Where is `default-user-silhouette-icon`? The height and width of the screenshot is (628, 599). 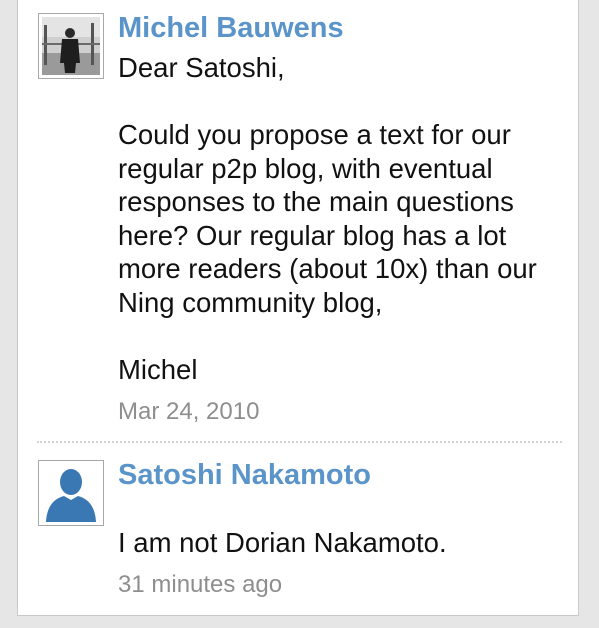
default-user-silhouette-icon is located at coordinates (71, 493).